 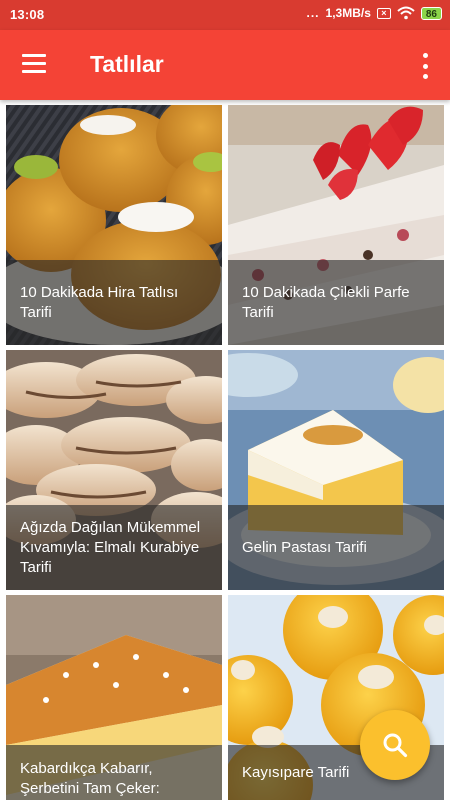 What do you see at coordinates (336, 470) in the screenshot?
I see `recipe-card: Gelin Pastası Tarifi` at bounding box center [336, 470].